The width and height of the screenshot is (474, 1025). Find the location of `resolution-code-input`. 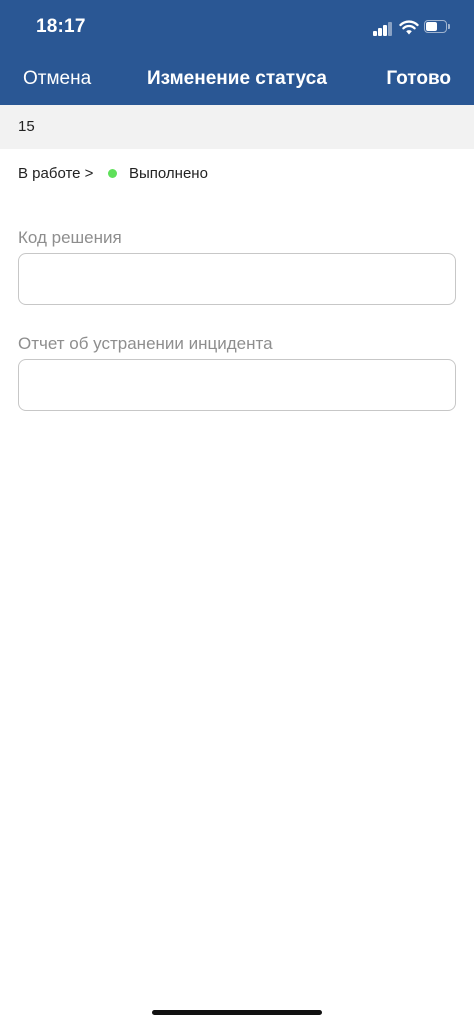

resolution-code-input is located at coordinates (237, 279).